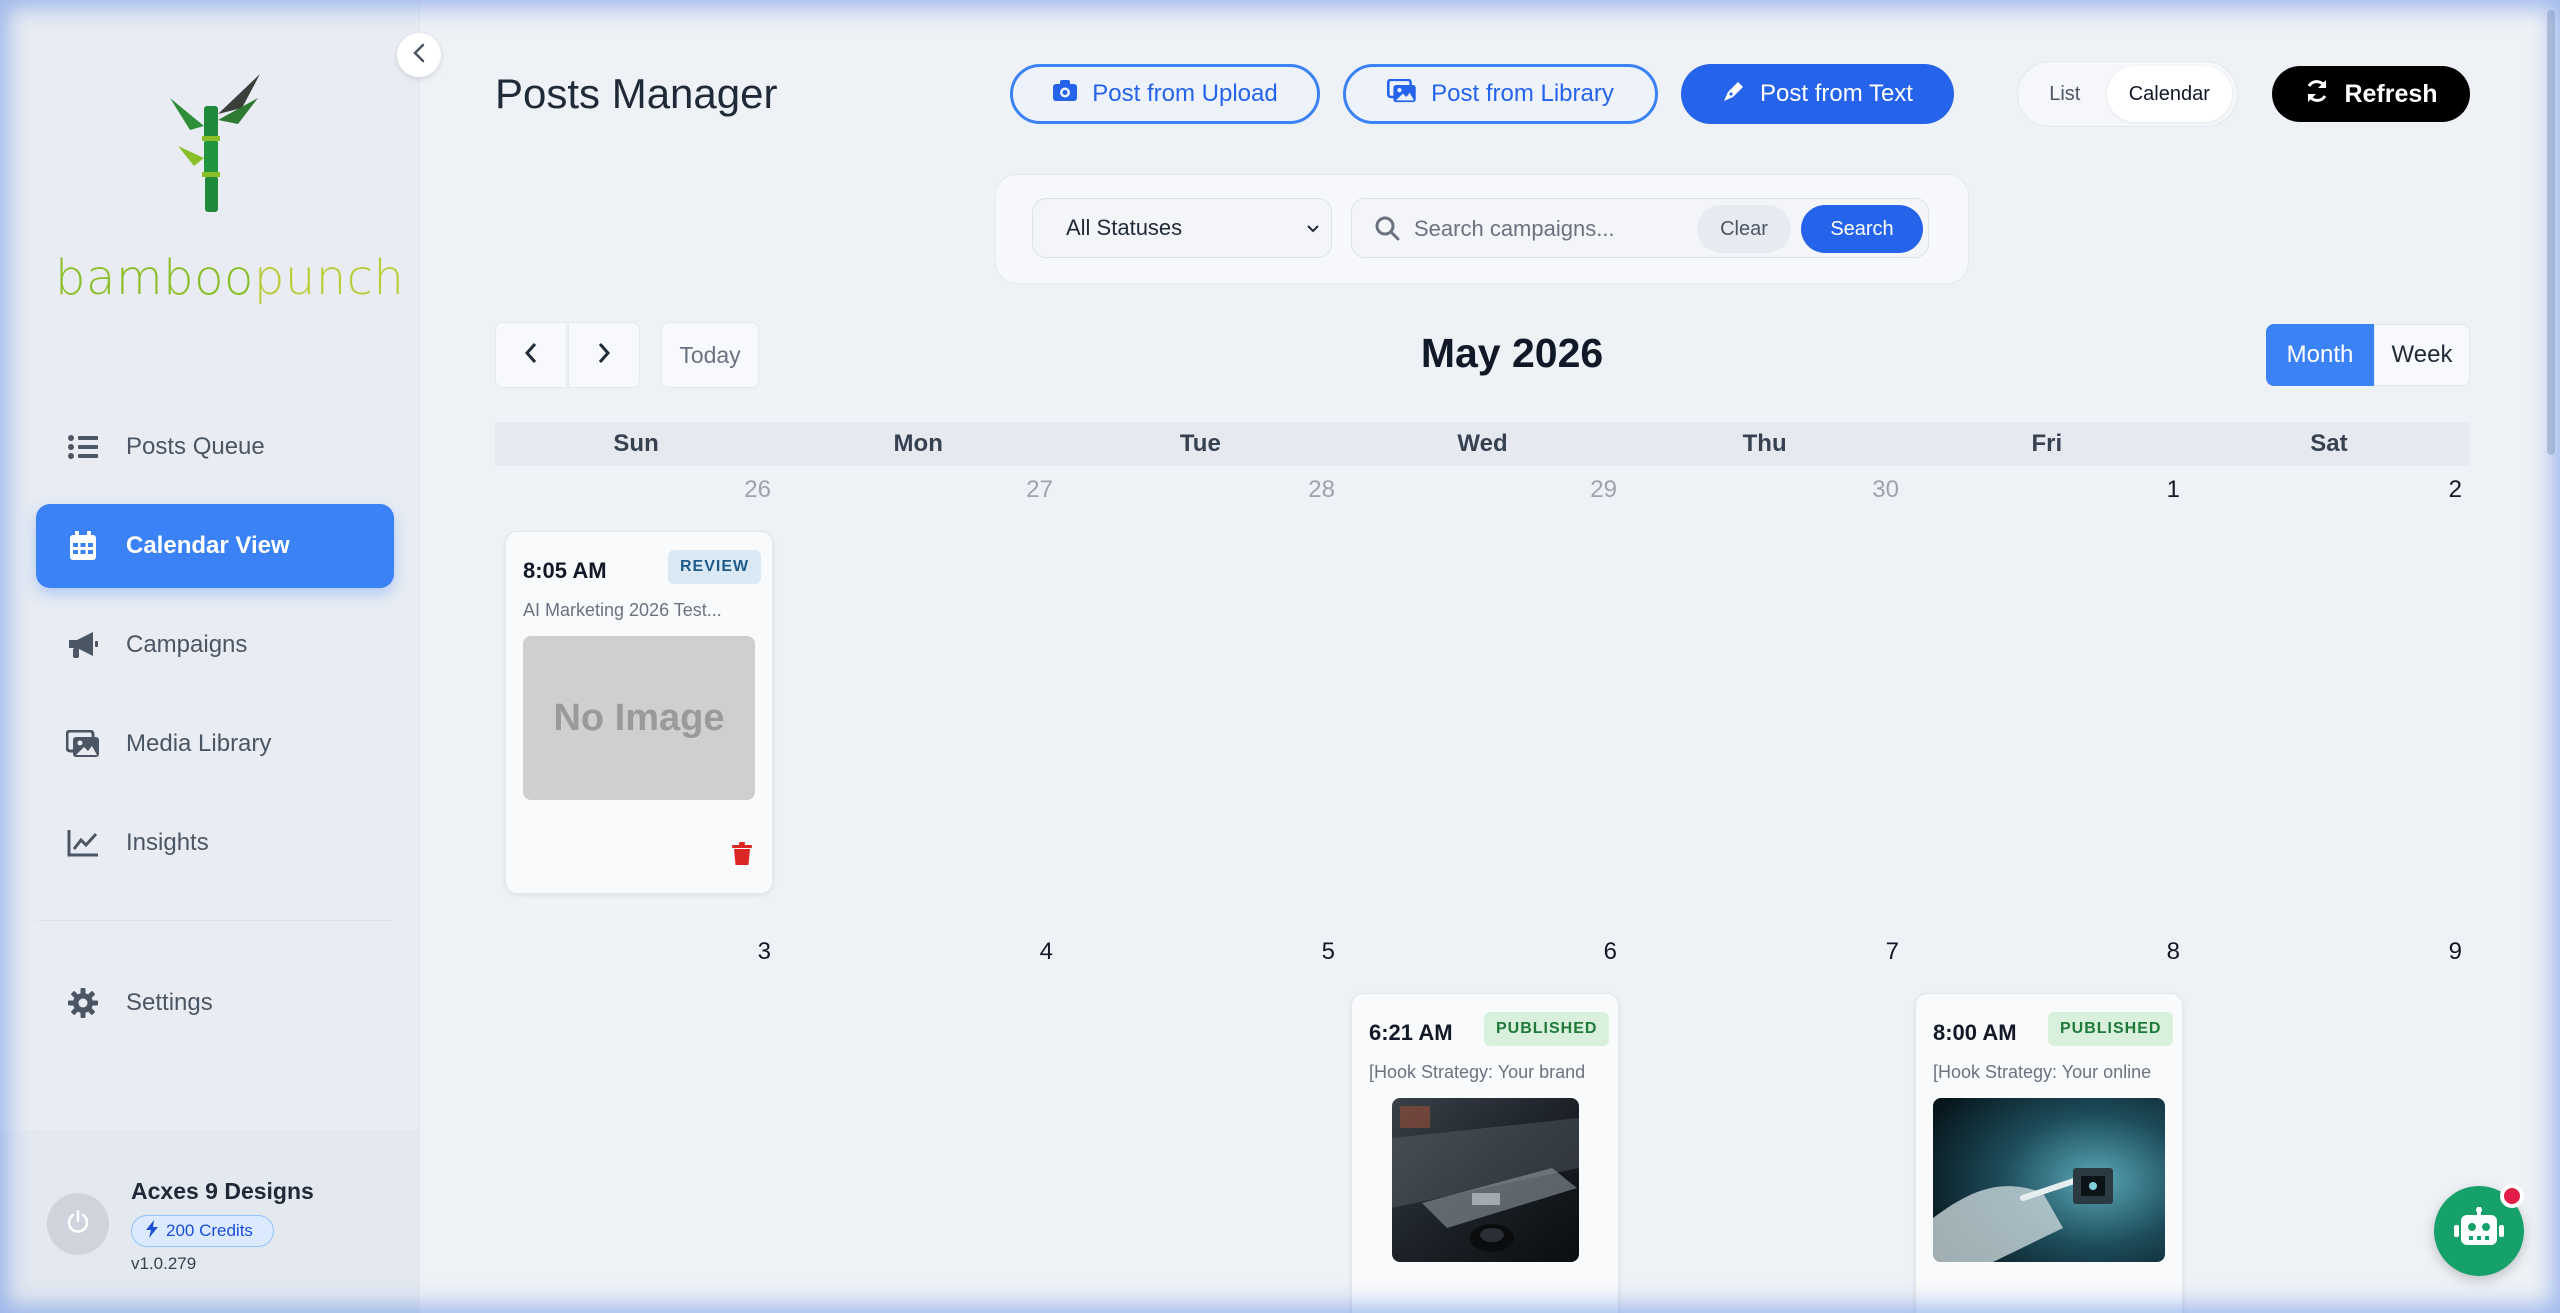  I want to click on view-toggle: List Calendar, so click(2127, 94).